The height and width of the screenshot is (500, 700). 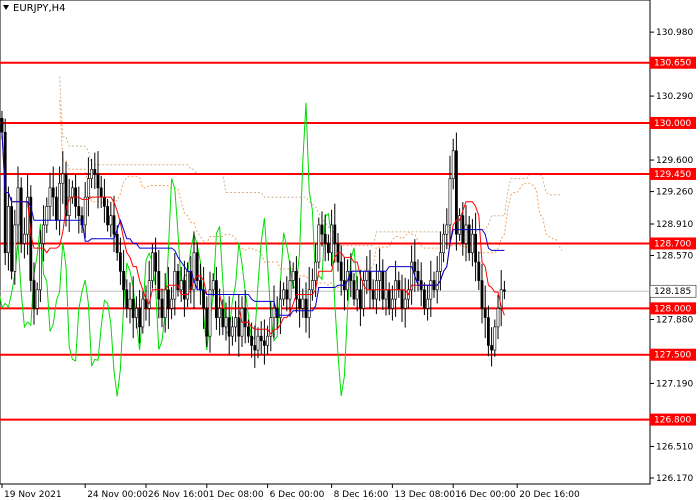 I want to click on x-tick-label: 1 Dec 08:00, so click(x=236, y=495).